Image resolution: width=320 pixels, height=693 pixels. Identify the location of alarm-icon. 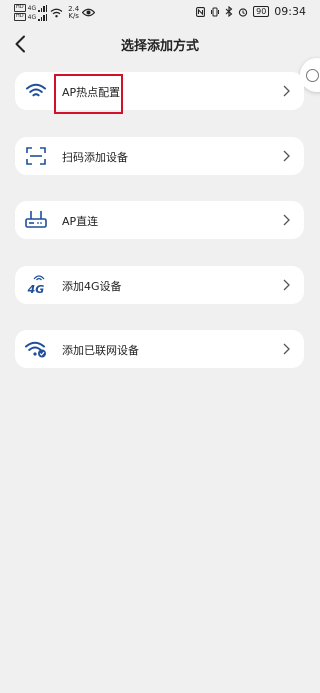
(243, 12).